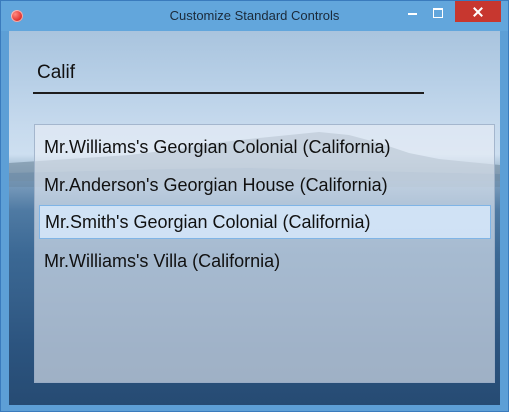 This screenshot has width=509, height=412. I want to click on list-item: Mr.Williams's Villa (California), so click(265, 262).